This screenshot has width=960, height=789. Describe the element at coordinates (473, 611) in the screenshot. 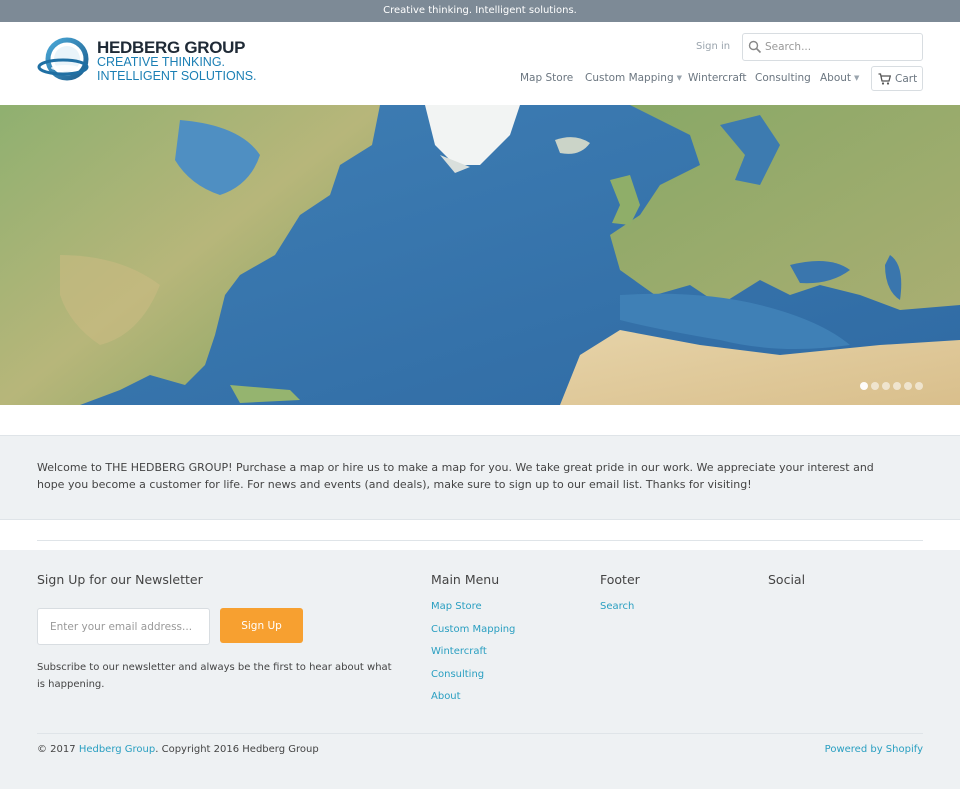

I see `footer-link-map-store: Map Store` at that location.